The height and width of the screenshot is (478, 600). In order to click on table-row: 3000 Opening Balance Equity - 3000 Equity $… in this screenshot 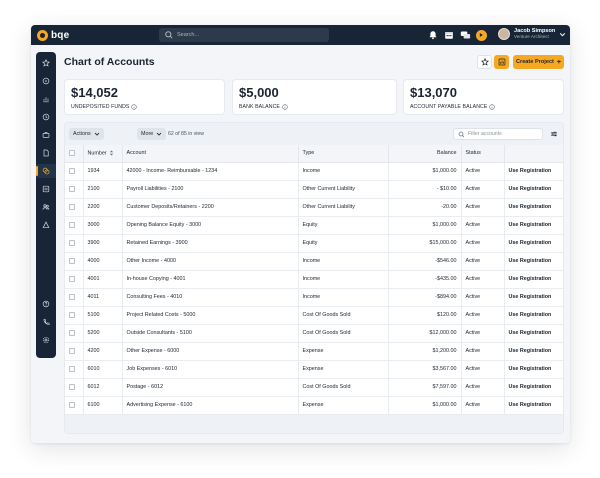, I will do `click(314, 225)`.